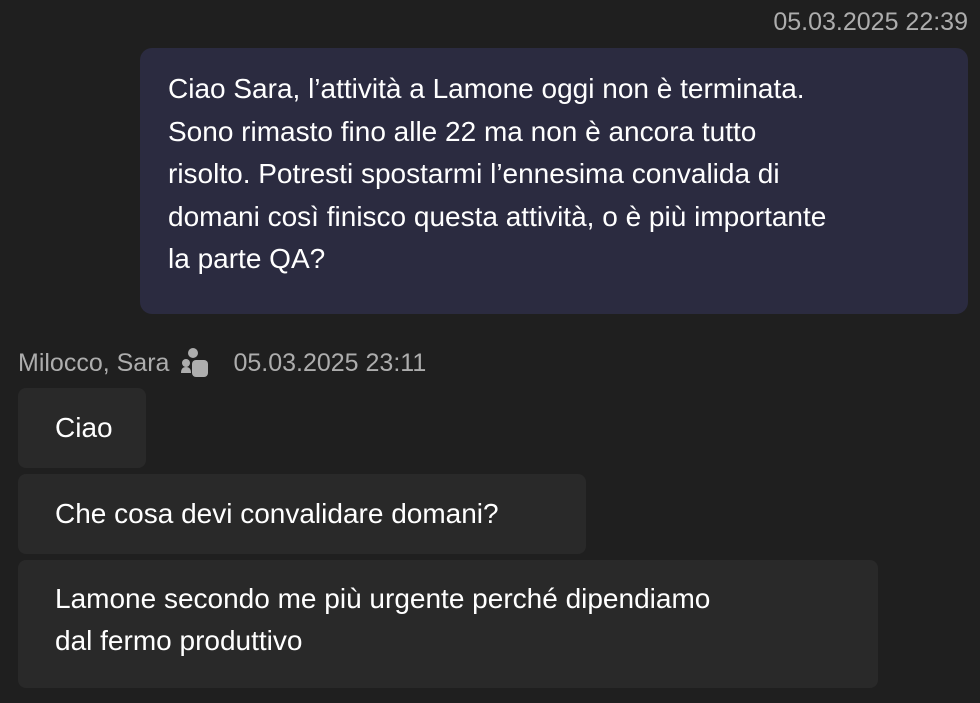 This screenshot has width=980, height=703. Describe the element at coordinates (277, 513) in the screenshot. I see `incoming-message-text: Che cosa devi convalidare domani?` at that location.